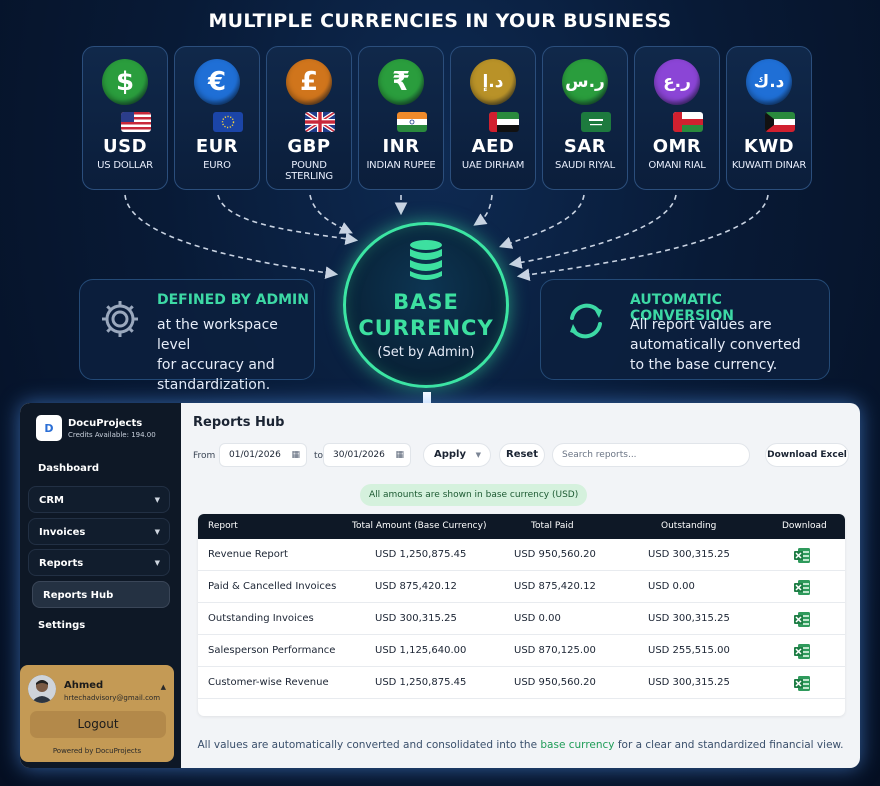 The image size is (880, 786). I want to click on cell-report: Revenue Report, so click(248, 554).